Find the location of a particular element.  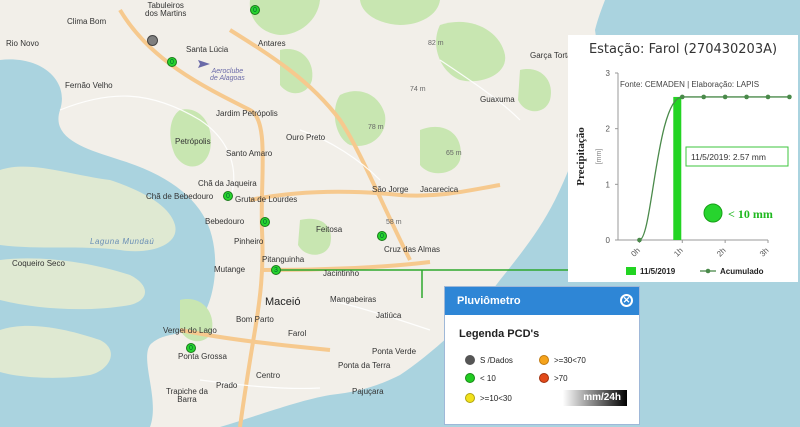

place-clima-bom: Clima Bom is located at coordinates (87, 21).